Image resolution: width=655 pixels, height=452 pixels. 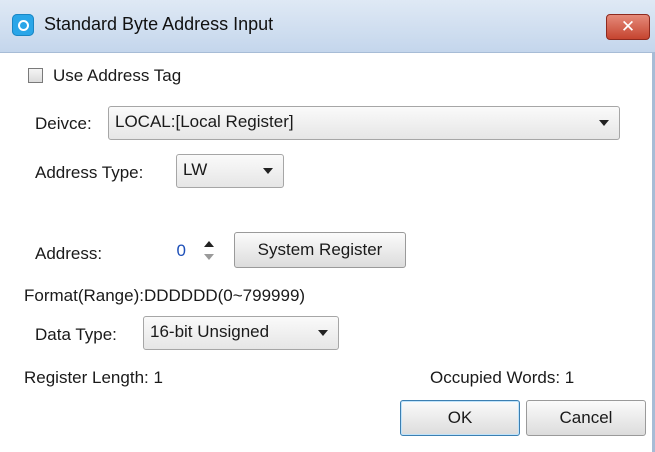 What do you see at coordinates (586, 418) in the screenshot?
I see `cancel-button: Cancel` at bounding box center [586, 418].